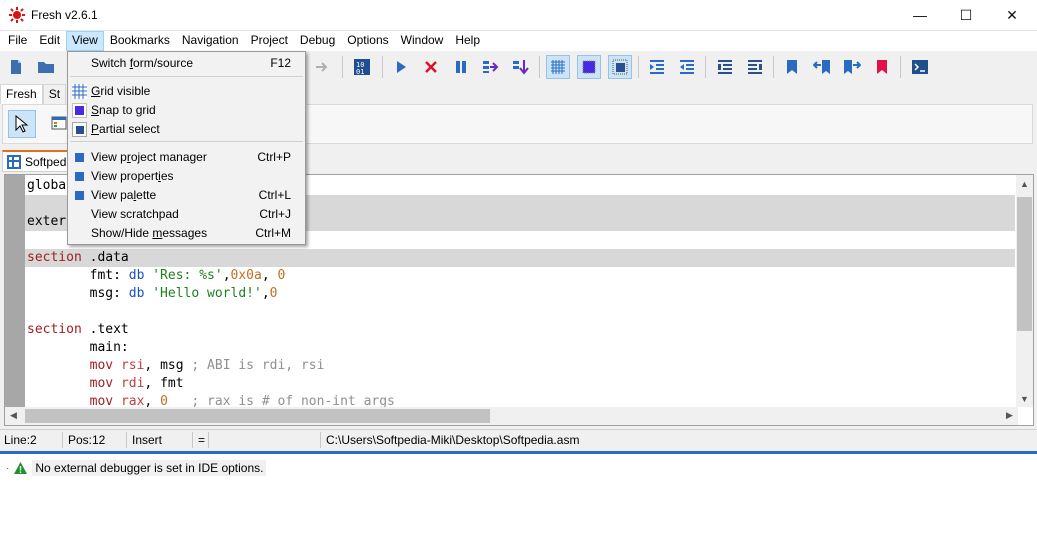 This screenshot has height=555, width=1037. What do you see at coordinates (520, 384) in the screenshot?
I see `code-line: mov rdi, fmt` at bounding box center [520, 384].